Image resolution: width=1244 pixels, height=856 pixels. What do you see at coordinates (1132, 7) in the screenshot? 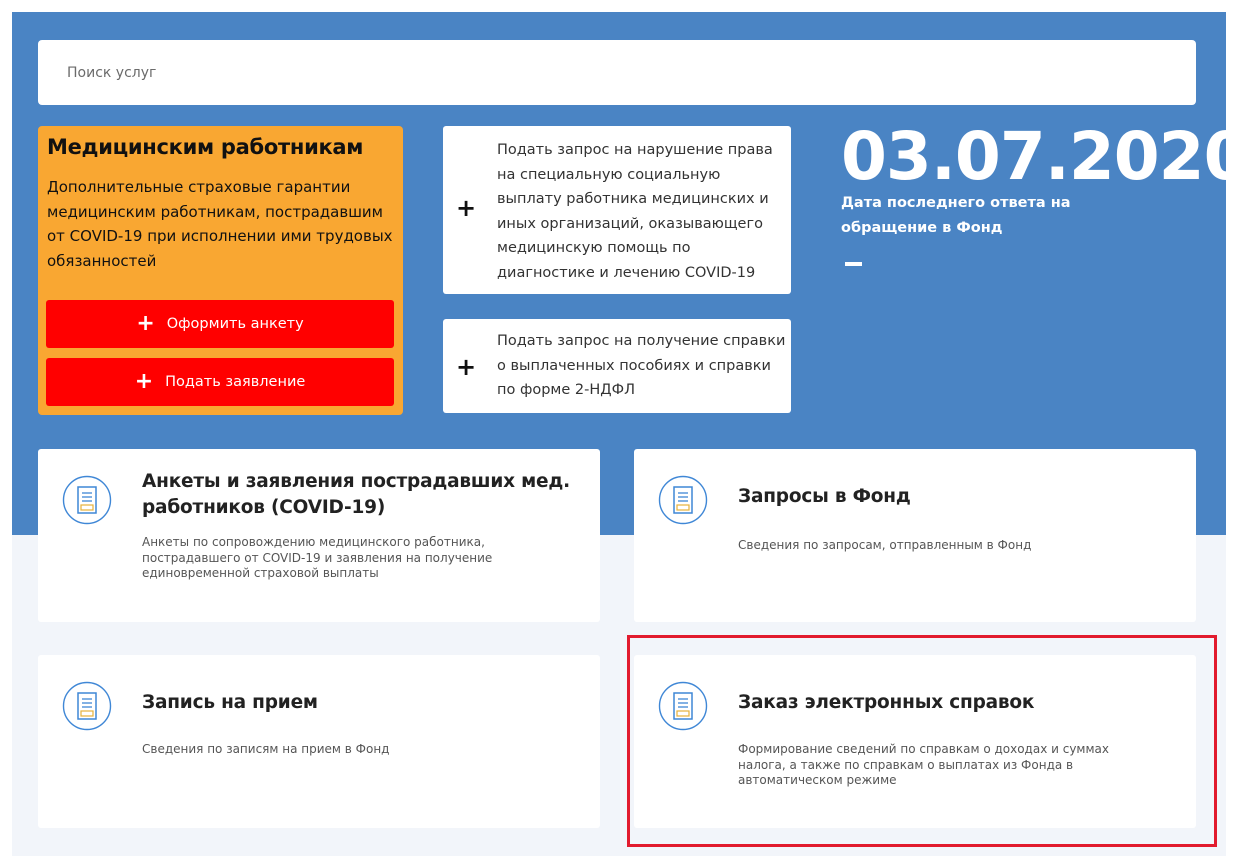
I see `notification-icon` at bounding box center [1132, 7].